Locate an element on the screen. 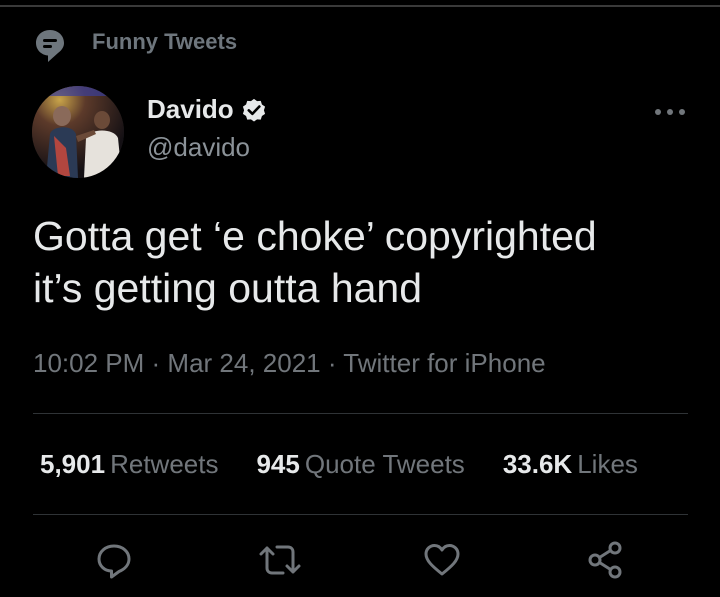 The height and width of the screenshot is (597, 720). author-handle: @davido is located at coordinates (198, 147).